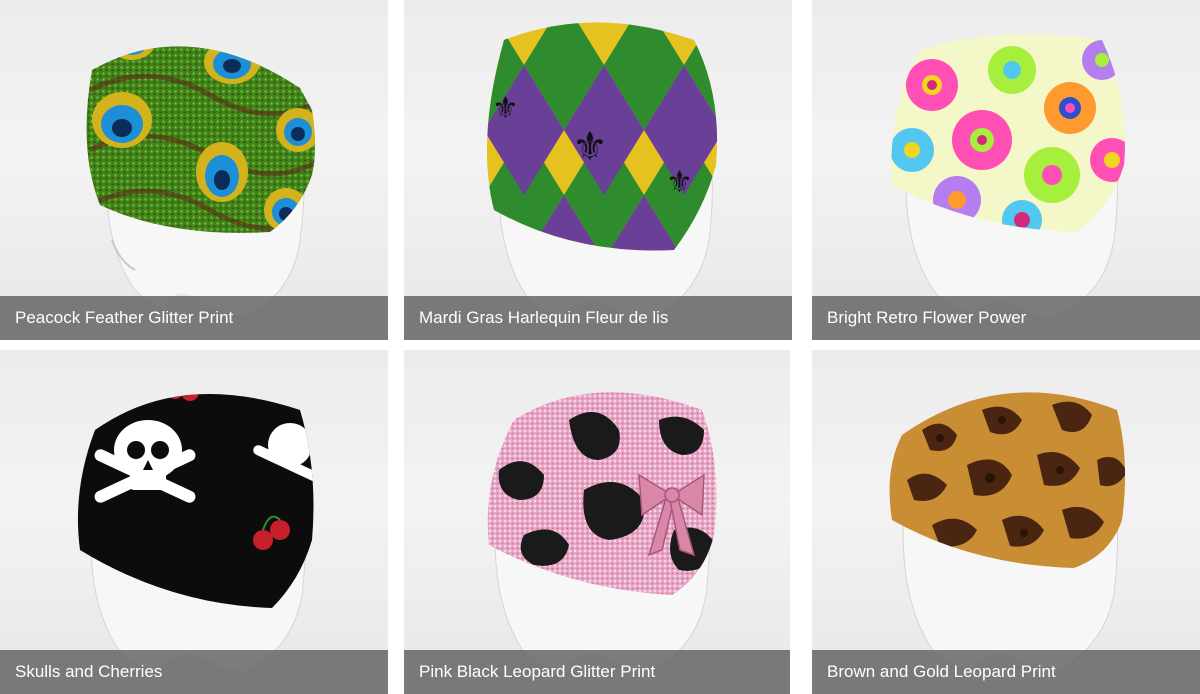 Image resolution: width=1200 pixels, height=694 pixels. Describe the element at coordinates (194, 672) in the screenshot. I see `product-title: Skulls and Cherries` at that location.